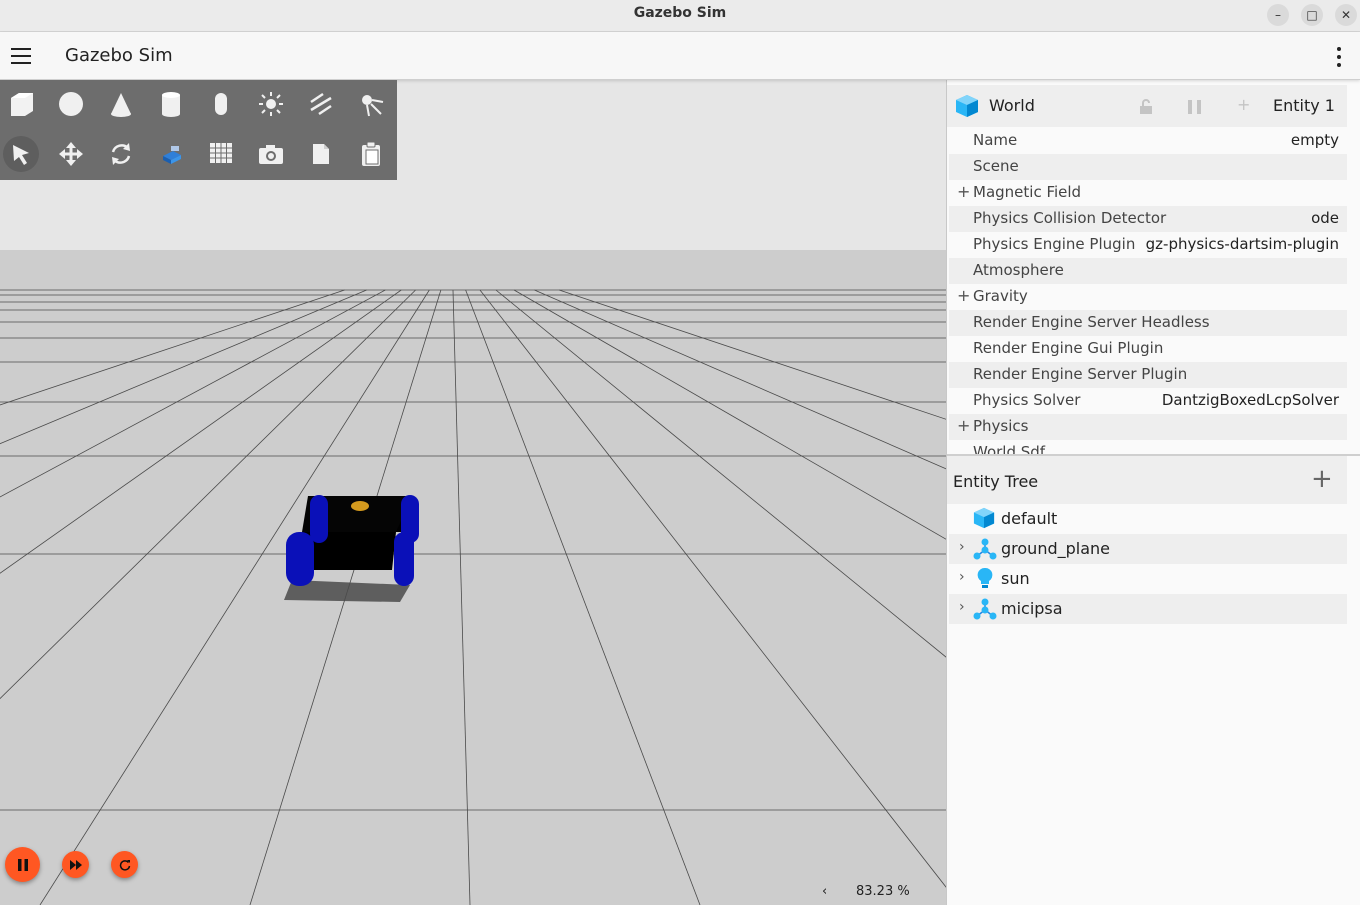 The height and width of the screenshot is (905, 1360). What do you see at coordinates (1055, 548) in the screenshot?
I see `entity-name: ground_plane` at bounding box center [1055, 548].